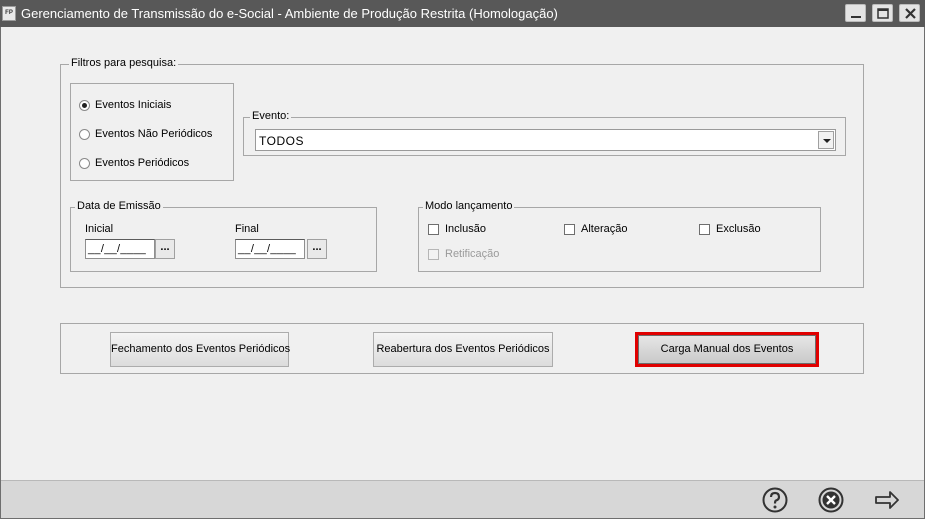 The image size is (925, 519). What do you see at coordinates (133, 105) in the screenshot?
I see `radio-label: Eventos Iniciais` at bounding box center [133, 105].